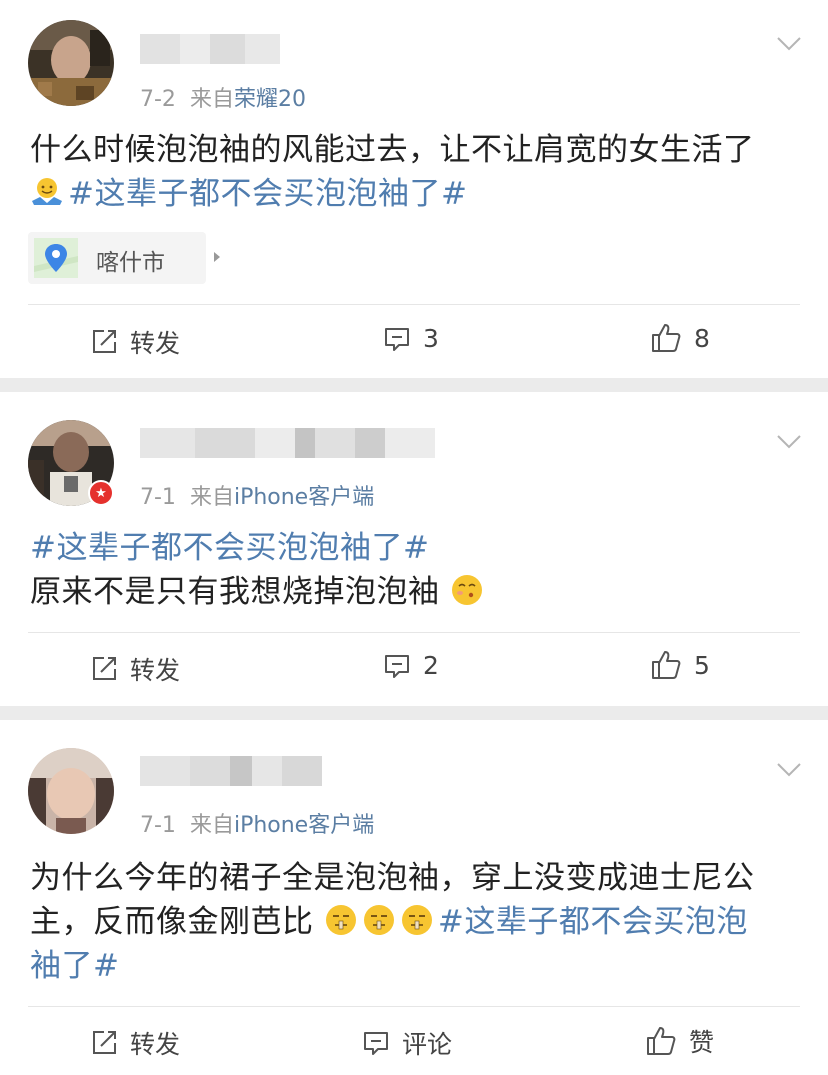 The width and height of the screenshot is (828, 1075). Describe the element at coordinates (411, 665) in the screenshot. I see `comment-button: 2` at that location.